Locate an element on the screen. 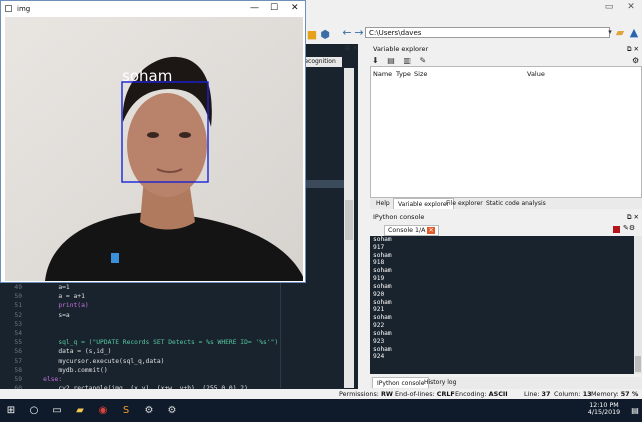  code-line: 54 is located at coordinates (140, 333).